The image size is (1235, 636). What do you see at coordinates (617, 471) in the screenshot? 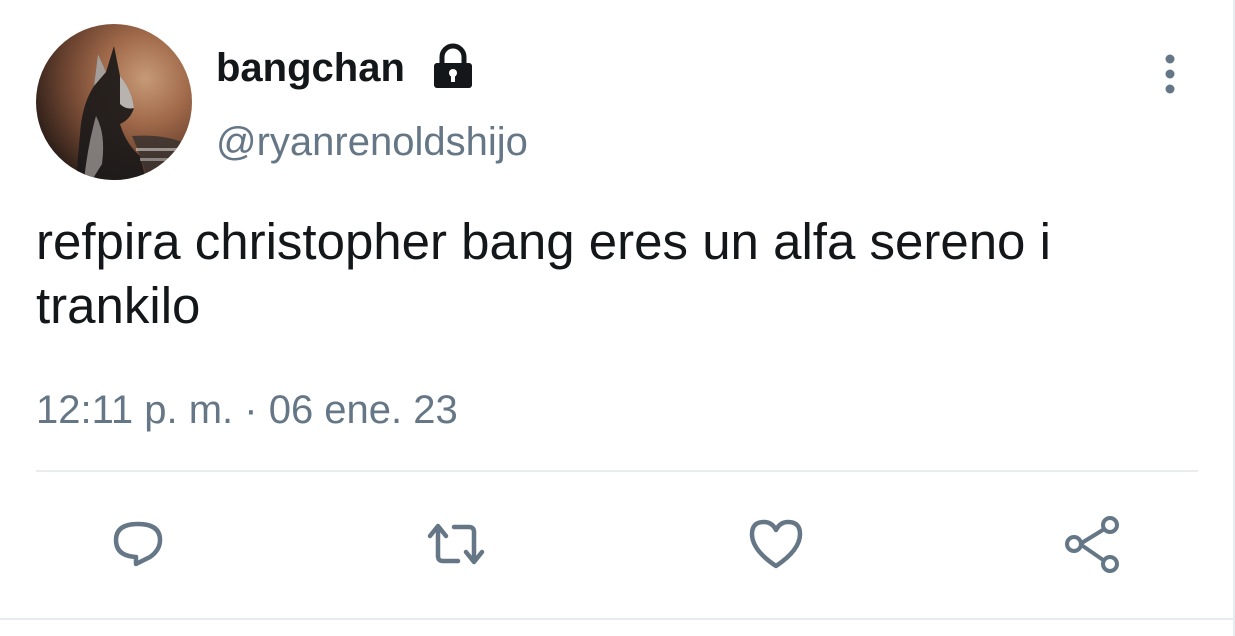
I see `divider` at bounding box center [617, 471].